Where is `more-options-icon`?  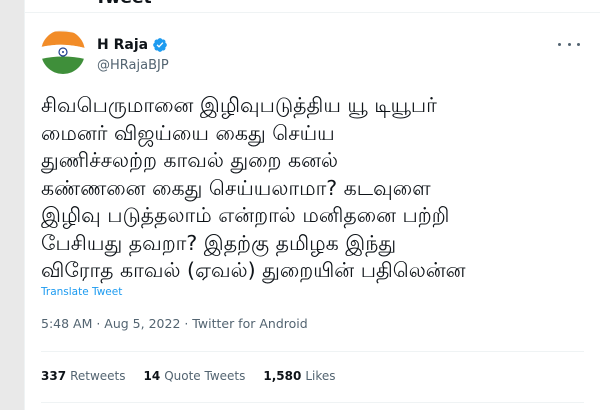
more-options-icon is located at coordinates (569, 44).